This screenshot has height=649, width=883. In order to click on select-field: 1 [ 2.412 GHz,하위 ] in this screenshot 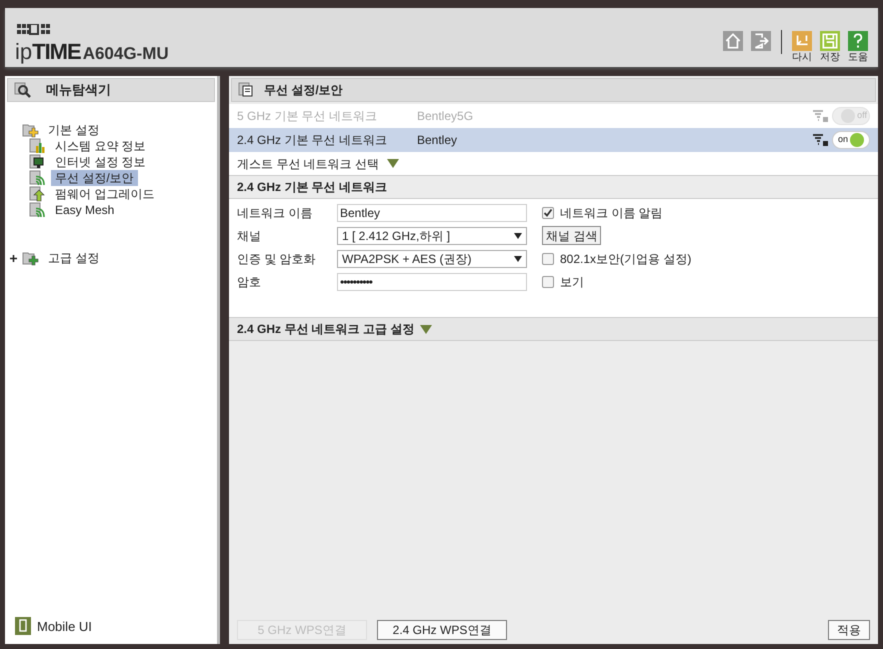, I will do `click(432, 235)`.